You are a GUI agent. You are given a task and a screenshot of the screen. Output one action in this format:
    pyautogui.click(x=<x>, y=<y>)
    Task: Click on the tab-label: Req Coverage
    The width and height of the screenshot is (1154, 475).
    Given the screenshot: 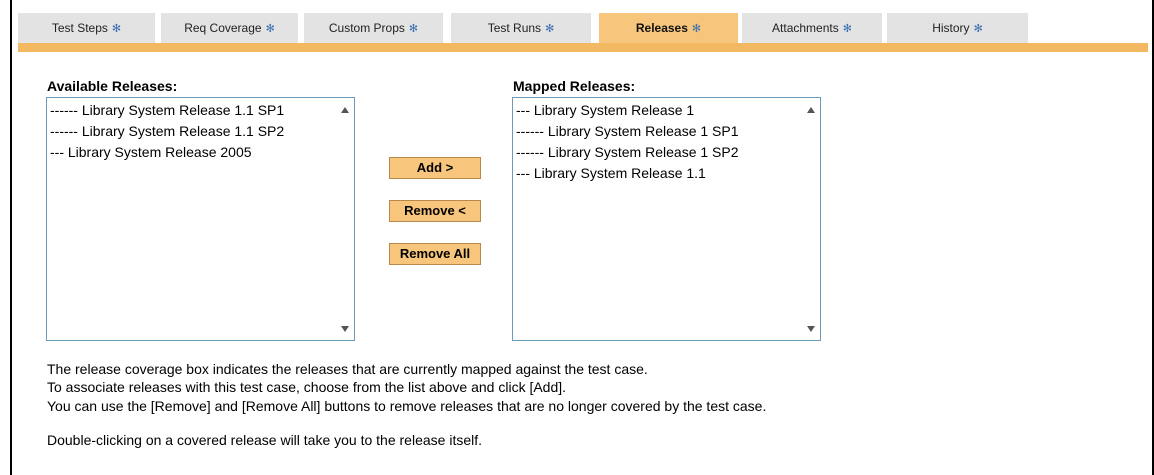 What is the action you would take?
    pyautogui.click(x=223, y=28)
    